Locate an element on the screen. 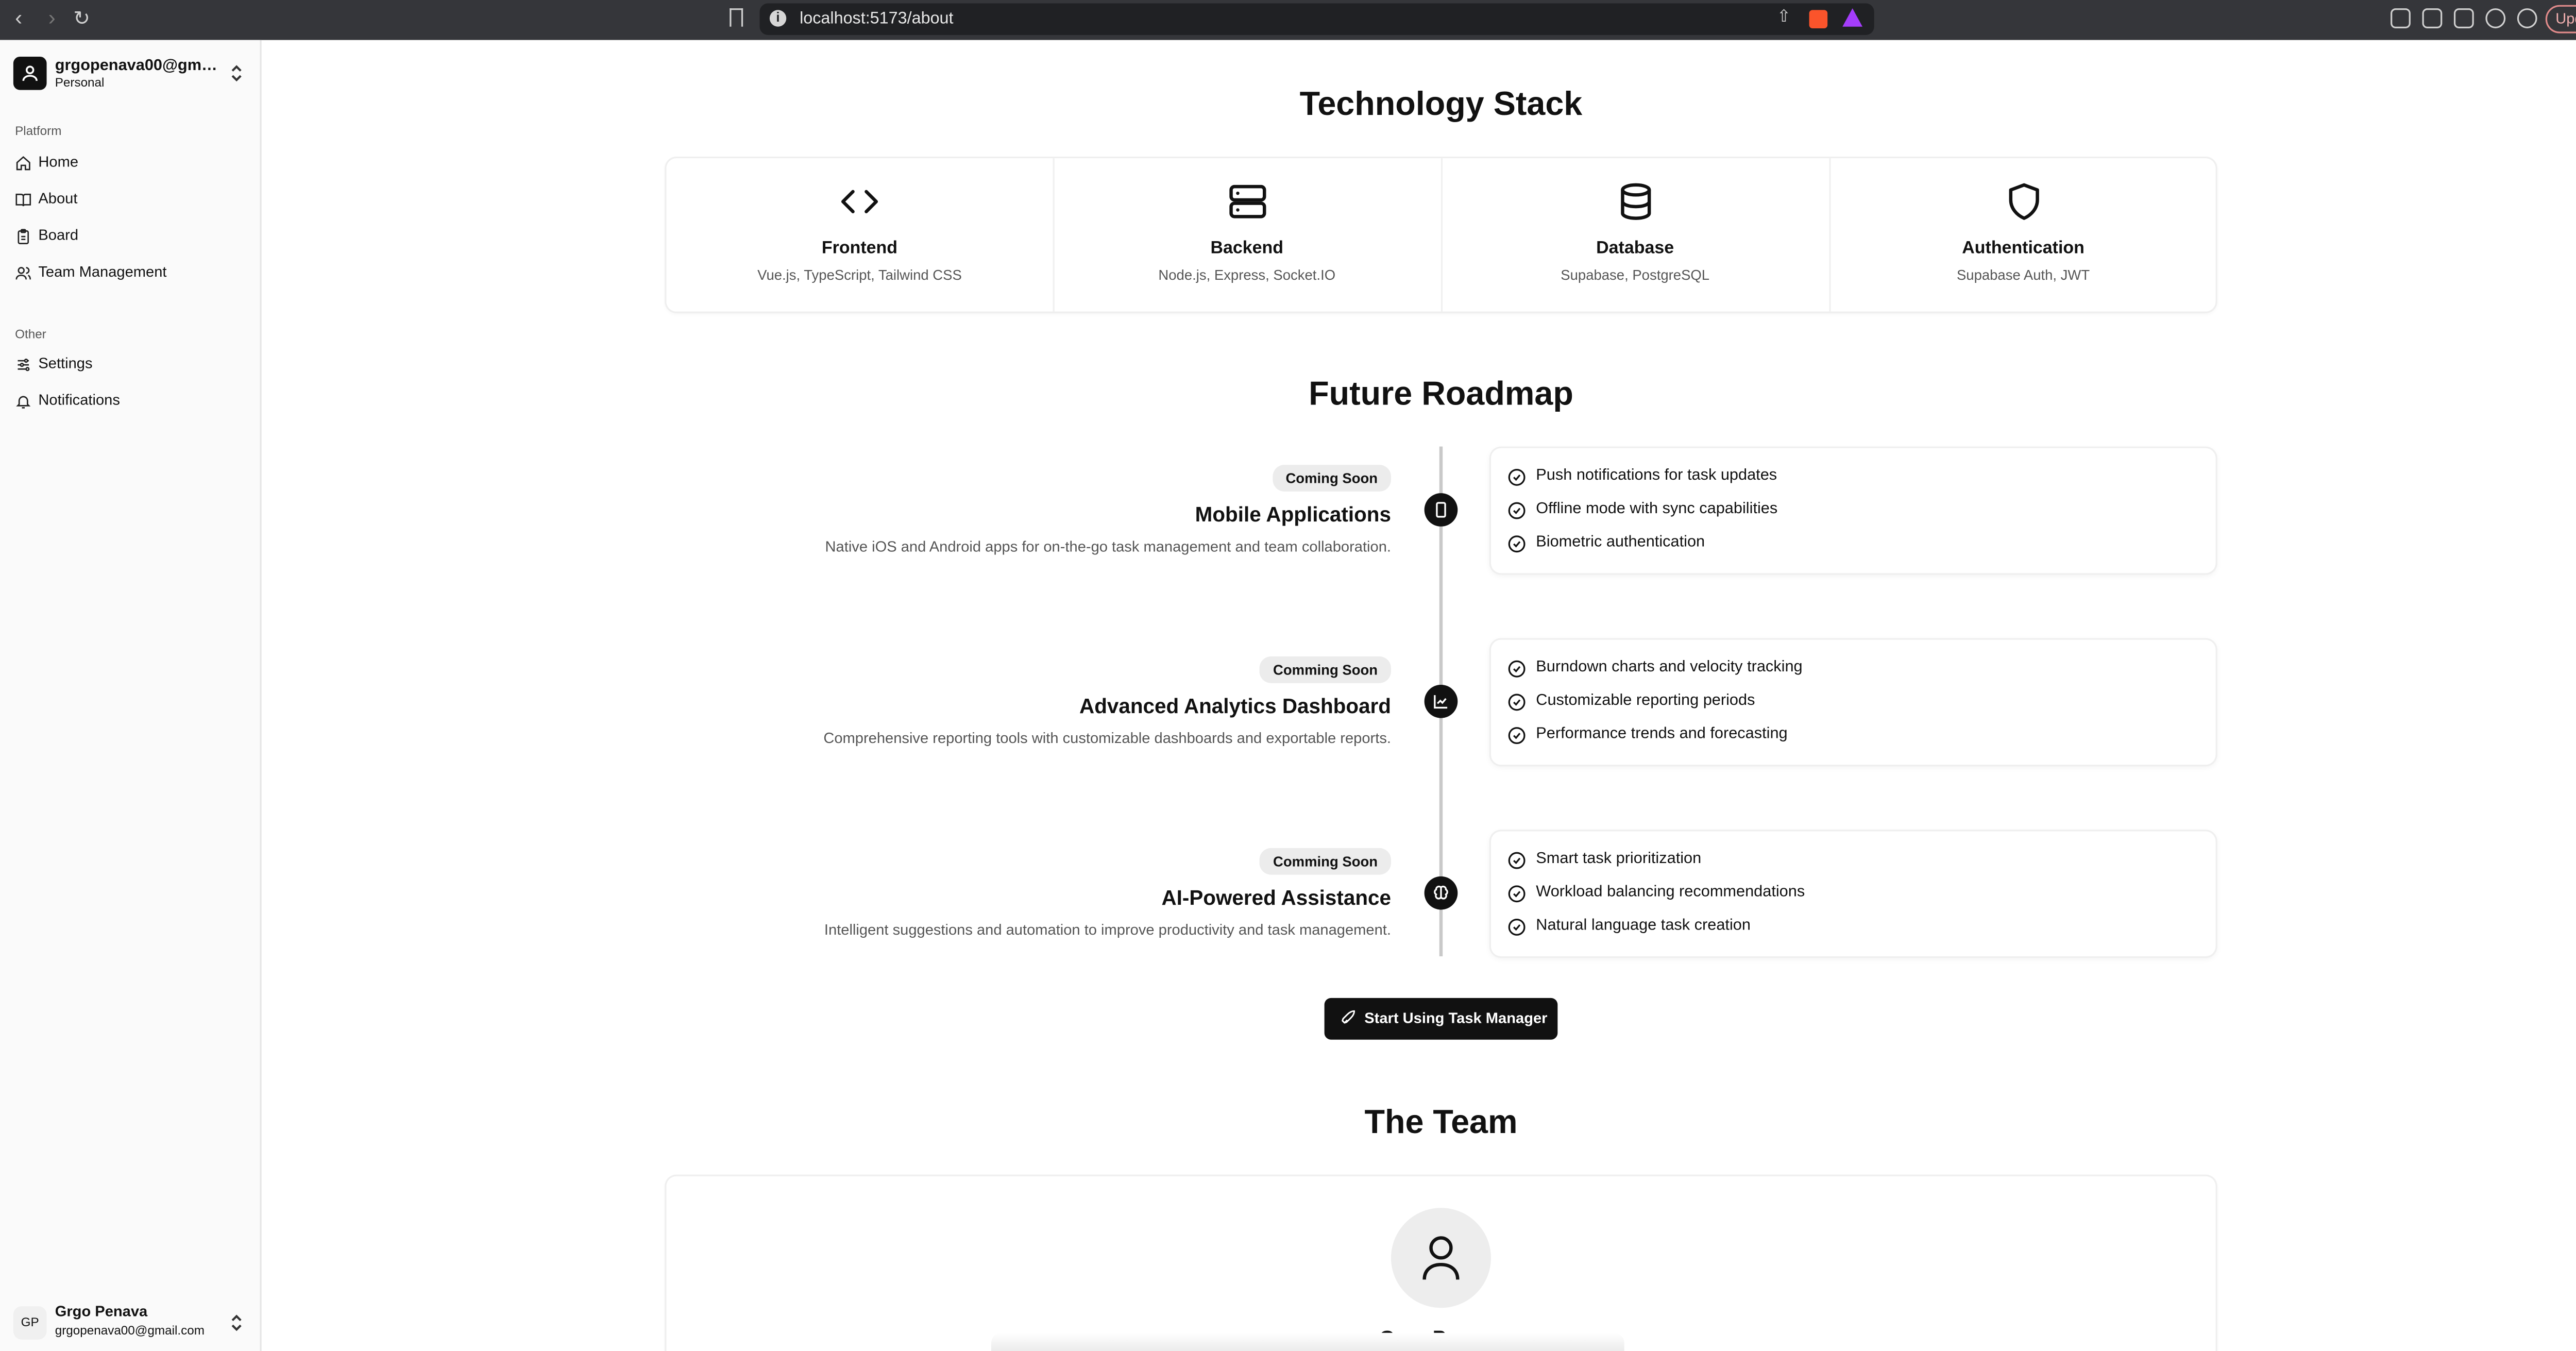 The image size is (2576, 1351). user-menu: GP Grgo Penava grgopenava00@gmail.com is located at coordinates (131, 1323).